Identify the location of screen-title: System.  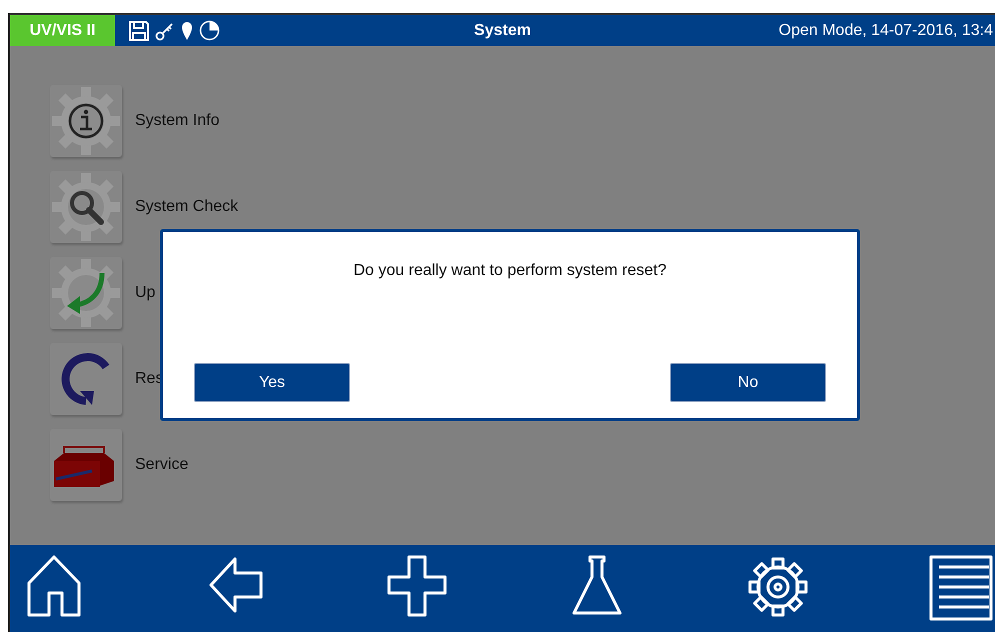
(502, 30).